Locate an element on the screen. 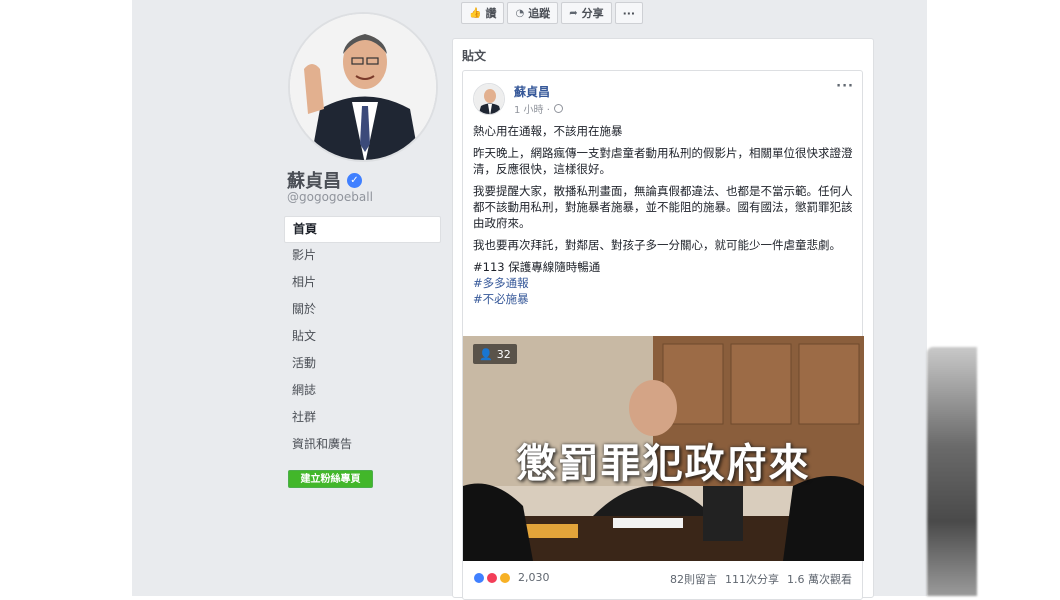  nav-item-community: 社群 is located at coordinates (362, 418).